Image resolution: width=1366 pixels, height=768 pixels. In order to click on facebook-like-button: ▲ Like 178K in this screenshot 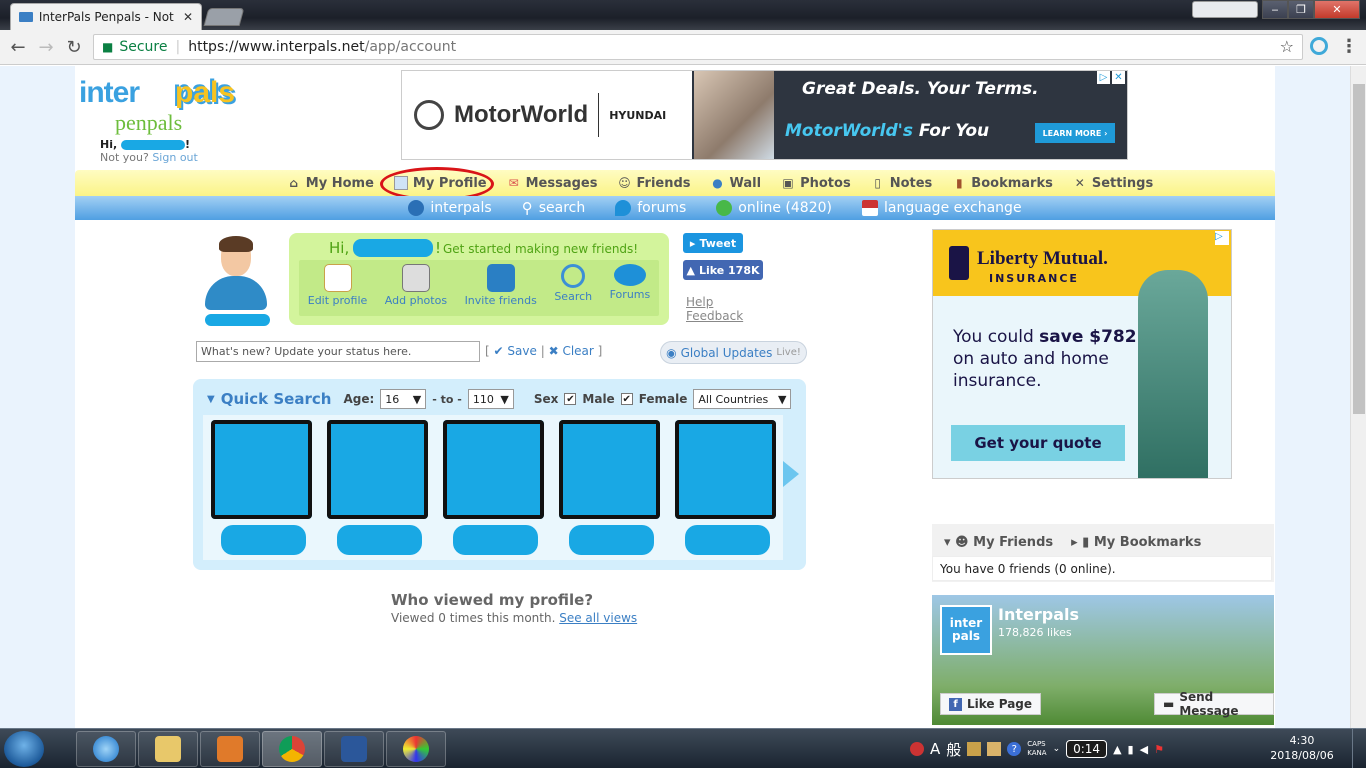, I will do `click(723, 270)`.